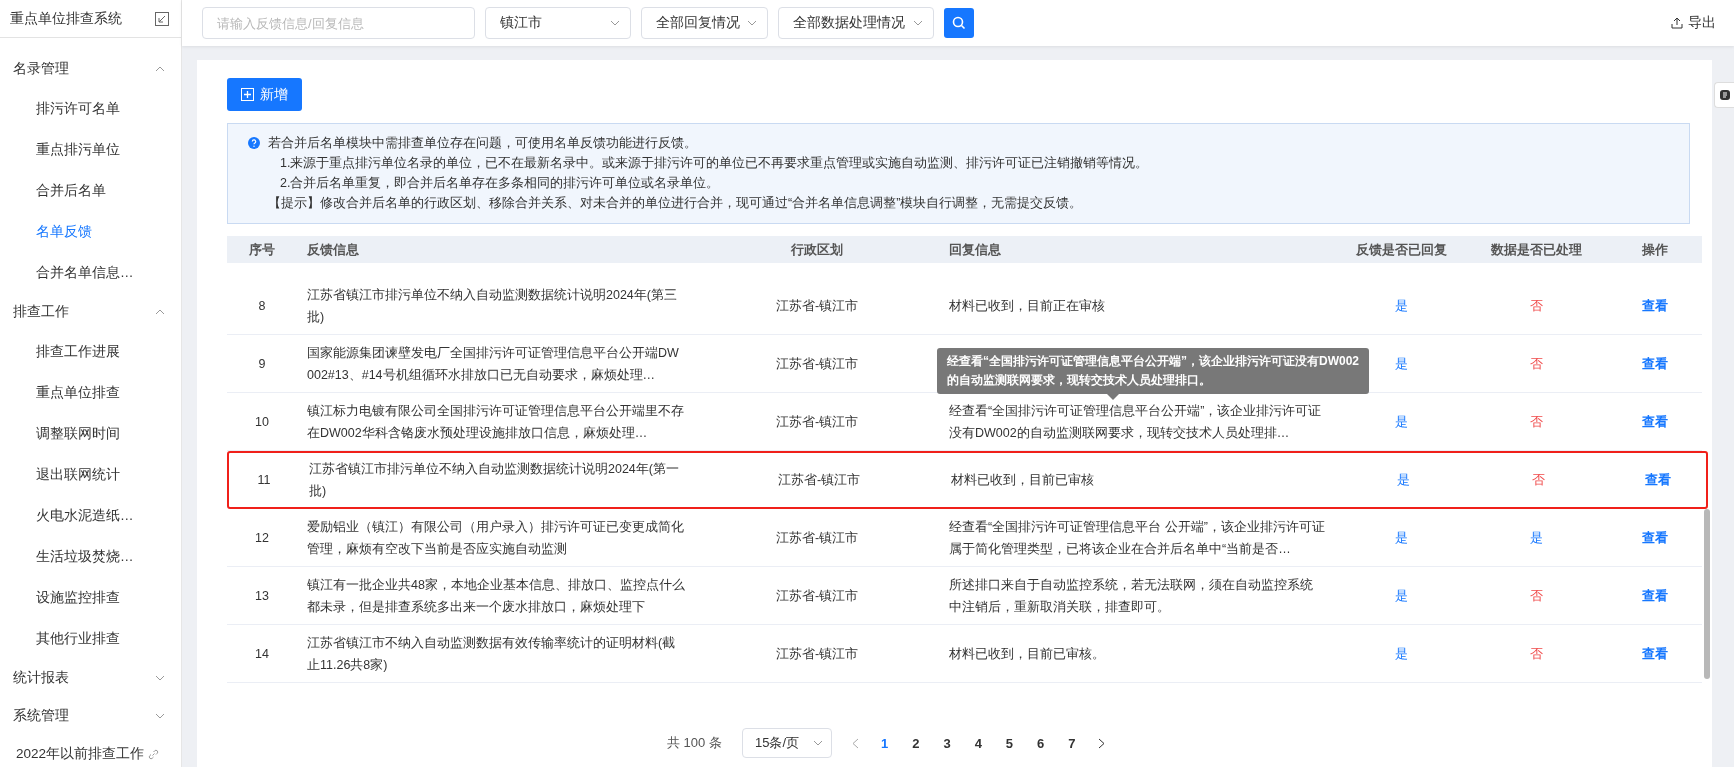  I want to click on column-header: 操作, so click(1654, 250).